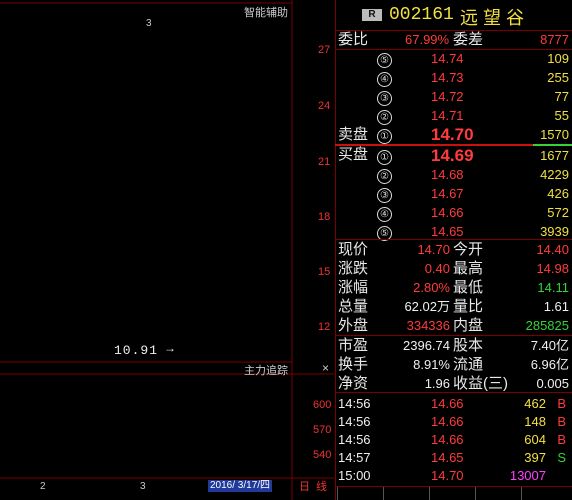  I want to click on tick-row: 14:57 14.65 397 S, so click(453, 458).